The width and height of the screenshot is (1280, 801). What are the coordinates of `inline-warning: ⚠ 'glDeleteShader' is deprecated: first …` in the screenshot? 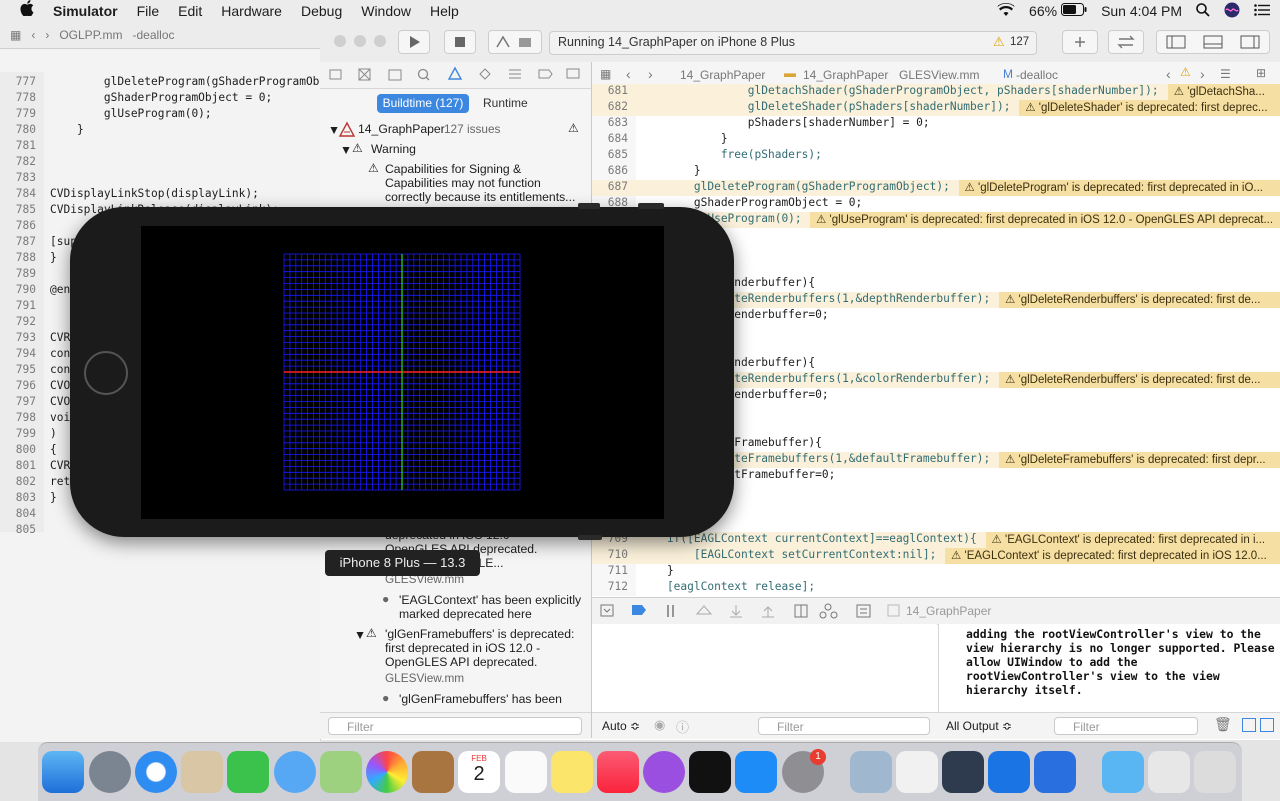 It's located at (1149, 108).